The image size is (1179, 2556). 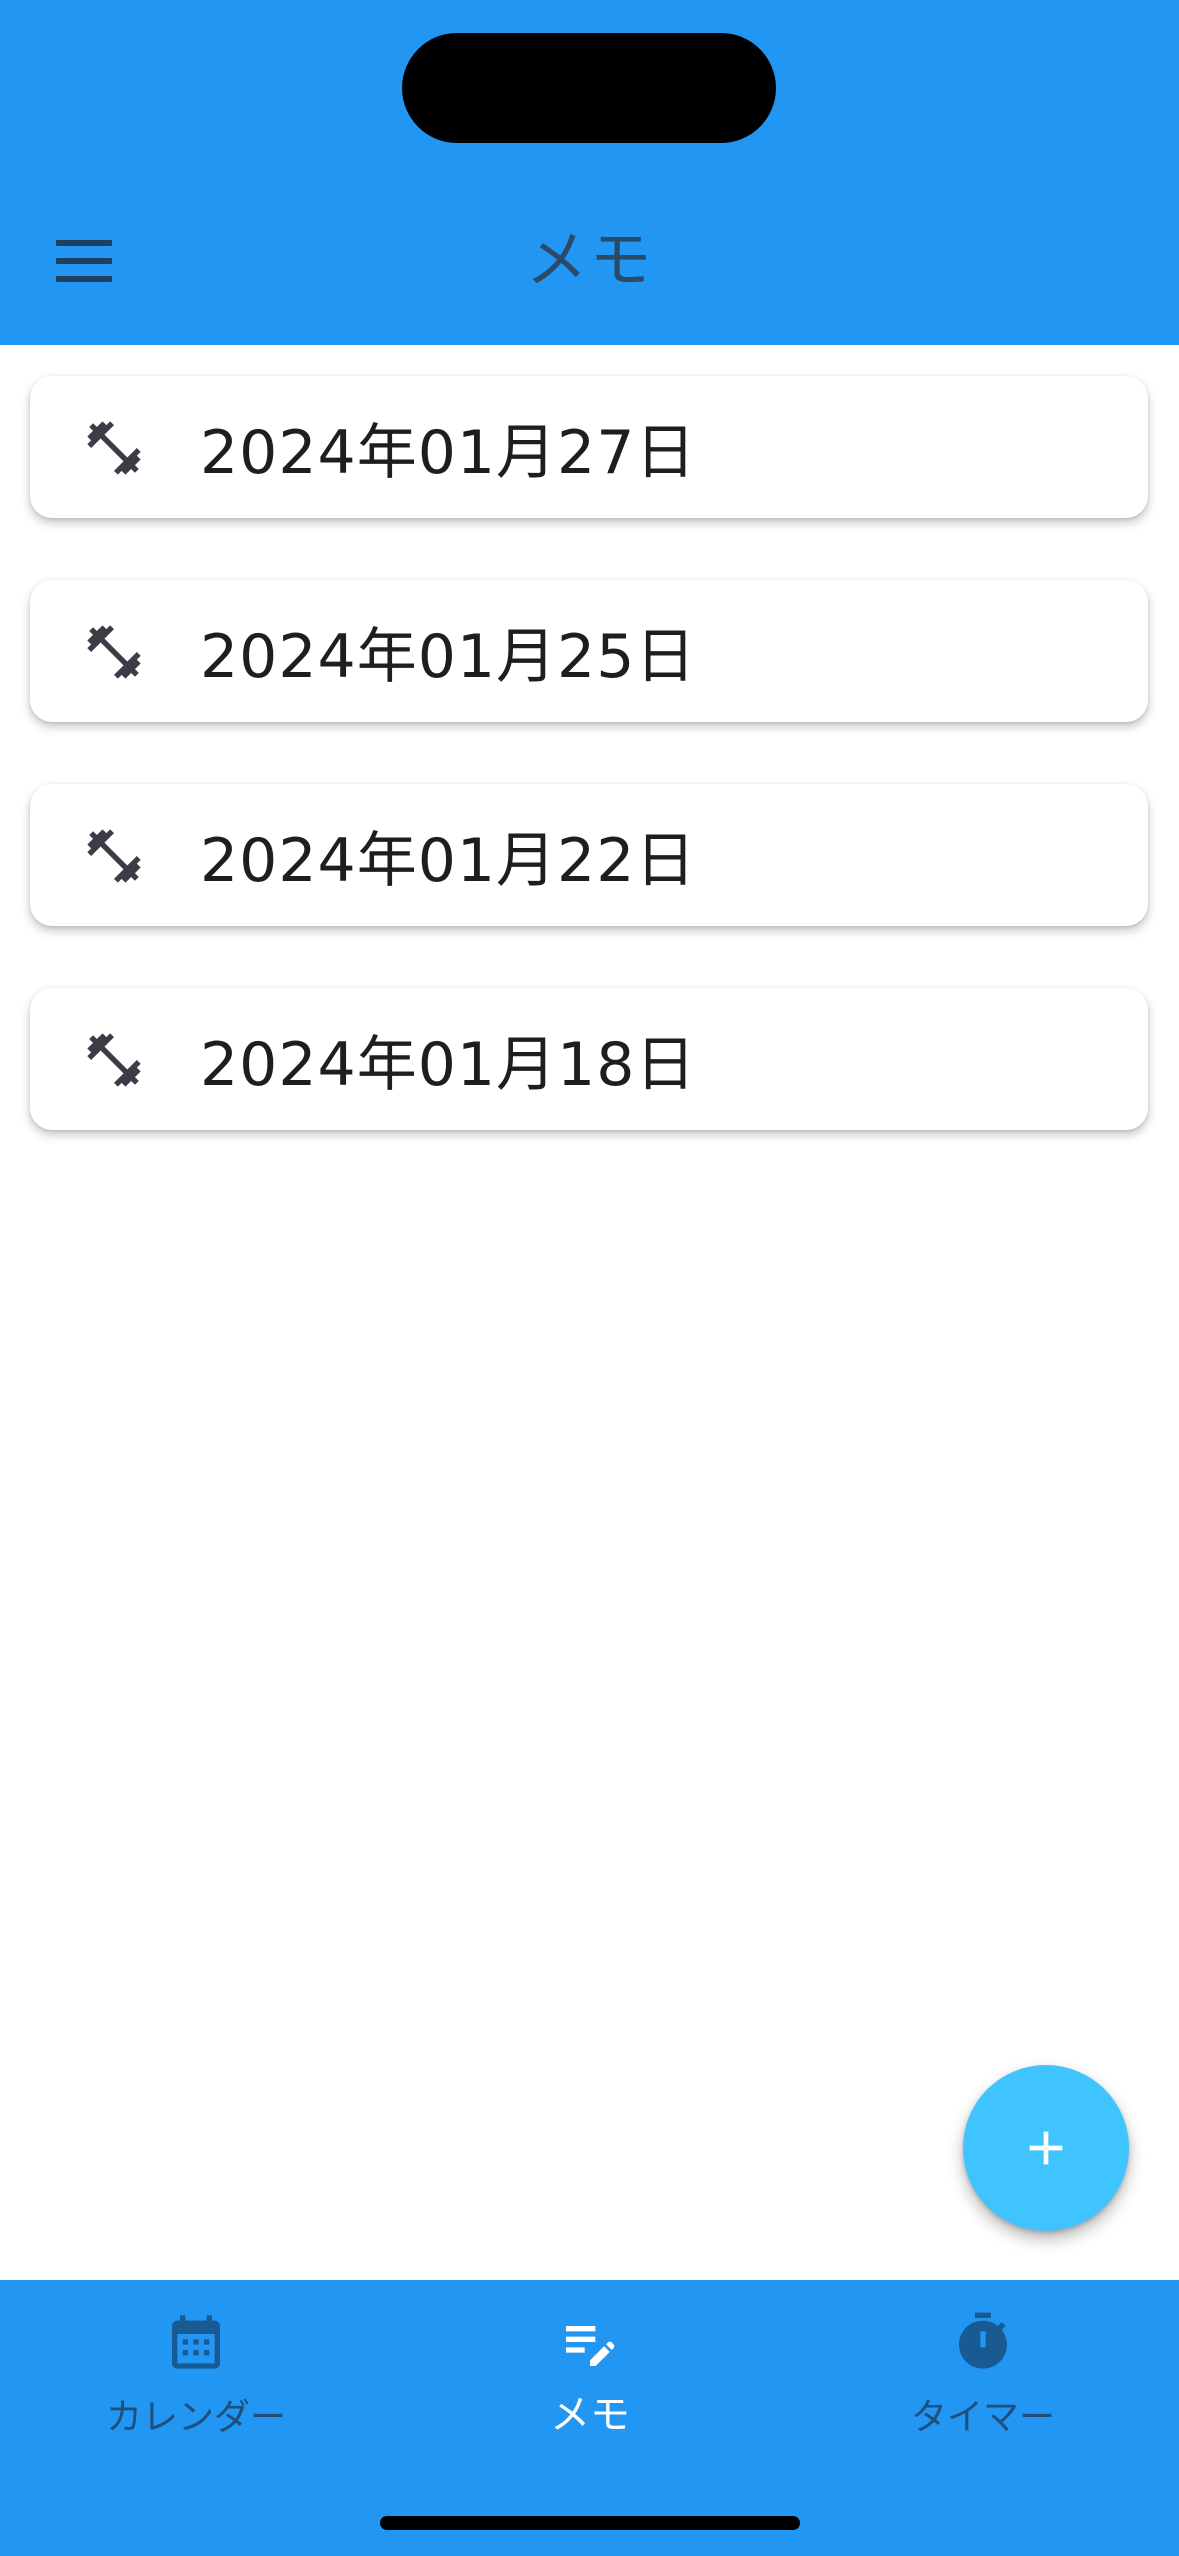 I want to click on dynamic-island, so click(x=589, y=88).